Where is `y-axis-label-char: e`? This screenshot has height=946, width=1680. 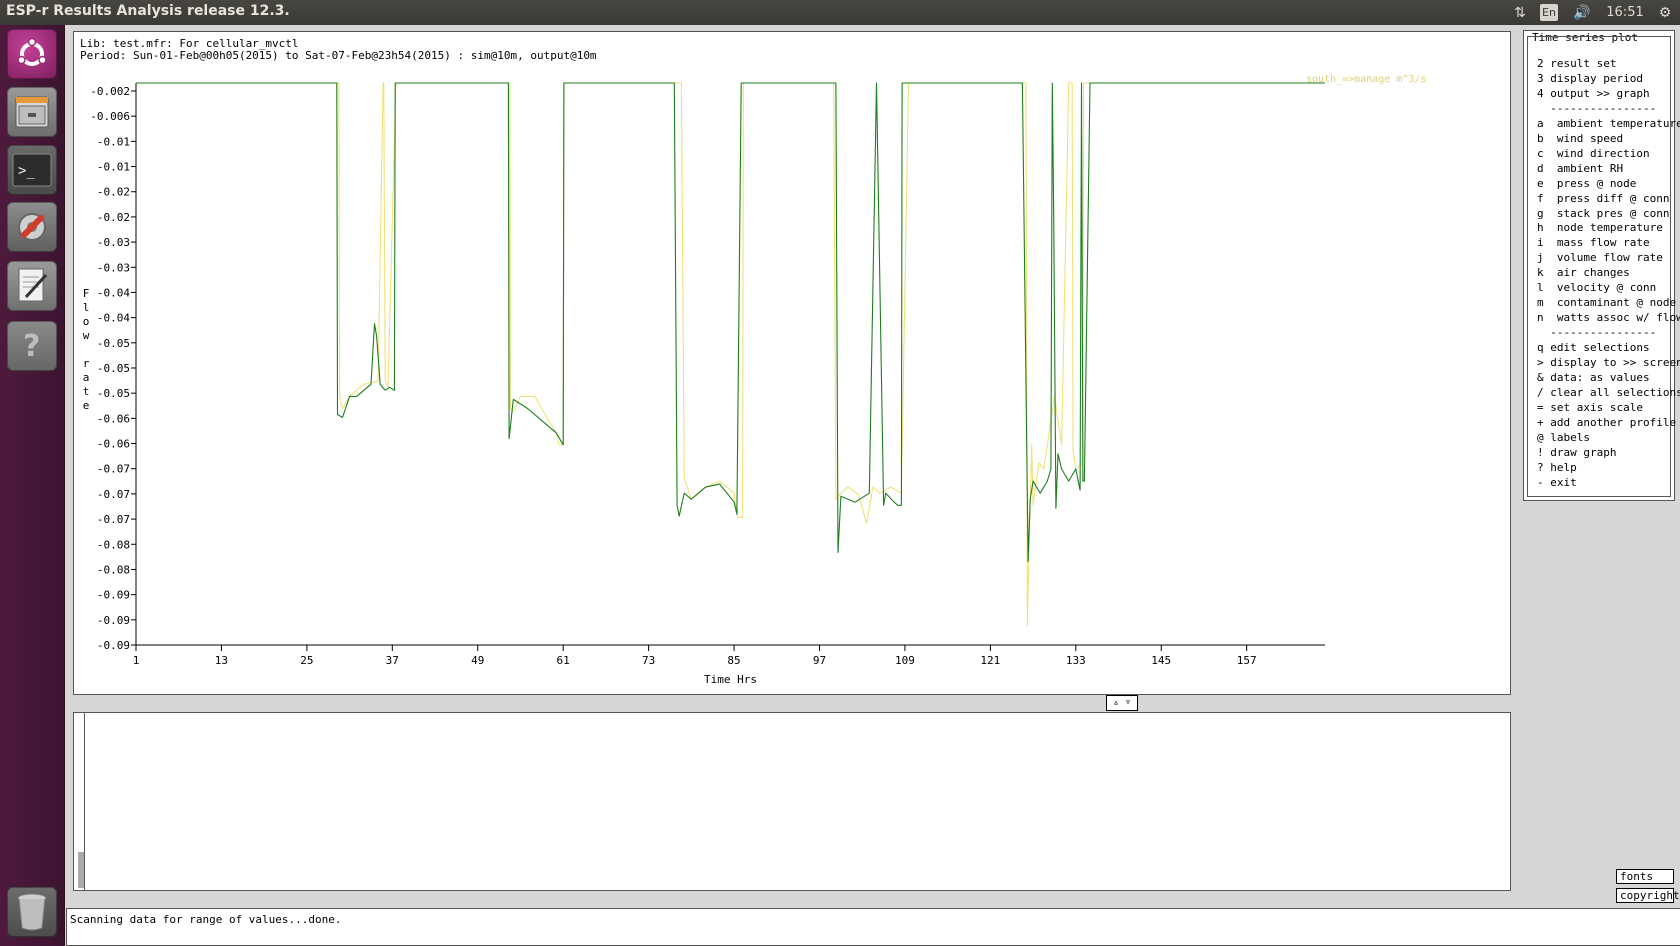
y-axis-label-char: e is located at coordinates (86, 405).